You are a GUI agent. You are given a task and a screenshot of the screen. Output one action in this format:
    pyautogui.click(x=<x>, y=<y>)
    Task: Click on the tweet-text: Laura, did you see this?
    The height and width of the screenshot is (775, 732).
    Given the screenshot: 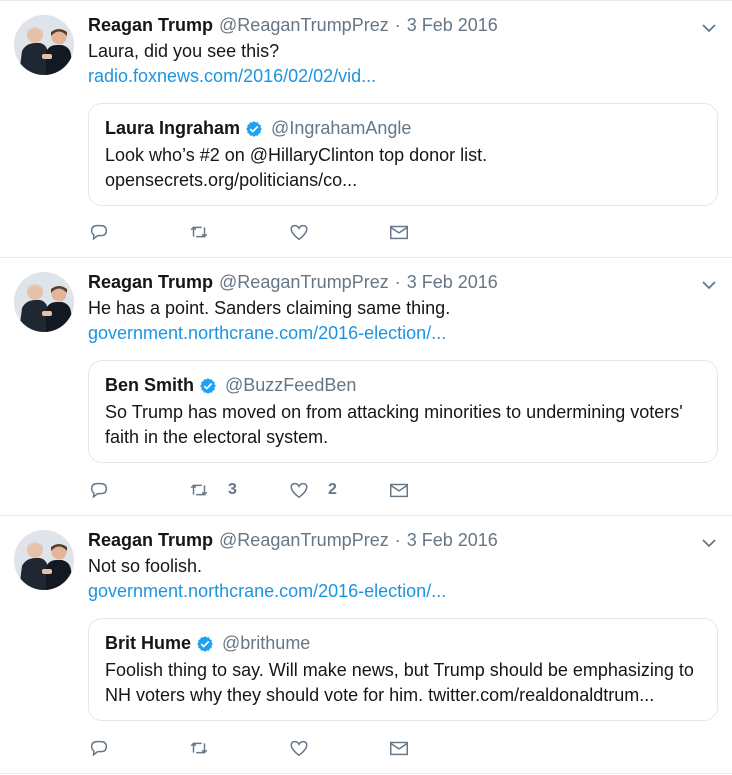 What is the action you would take?
    pyautogui.click(x=184, y=51)
    